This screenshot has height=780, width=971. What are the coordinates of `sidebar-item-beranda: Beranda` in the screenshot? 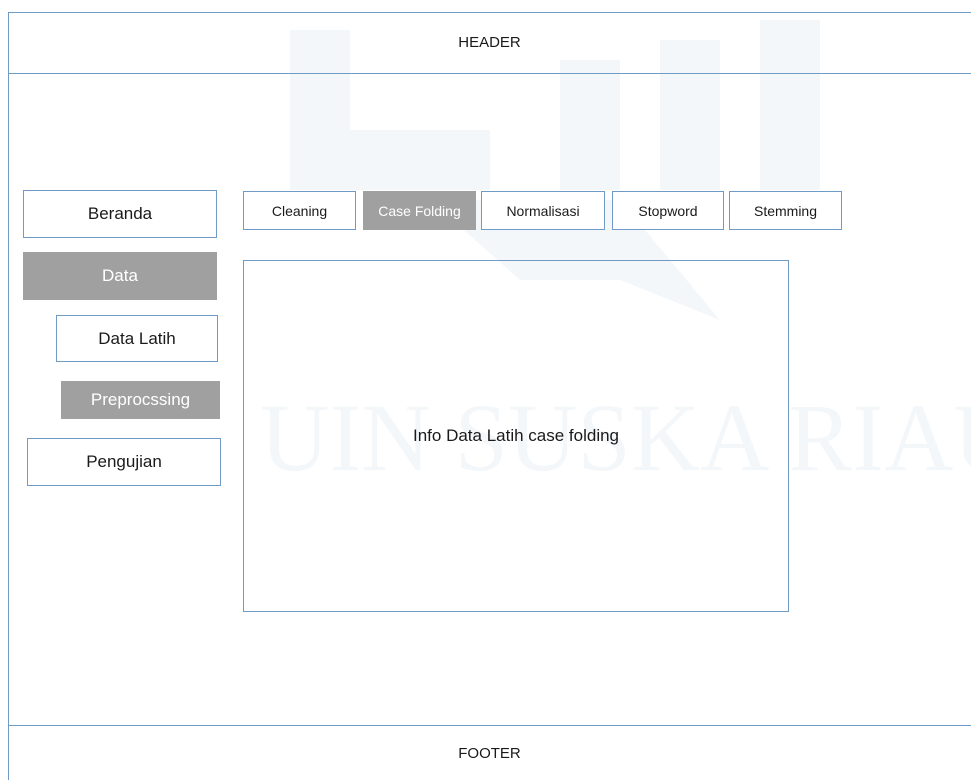 It's located at (120, 214).